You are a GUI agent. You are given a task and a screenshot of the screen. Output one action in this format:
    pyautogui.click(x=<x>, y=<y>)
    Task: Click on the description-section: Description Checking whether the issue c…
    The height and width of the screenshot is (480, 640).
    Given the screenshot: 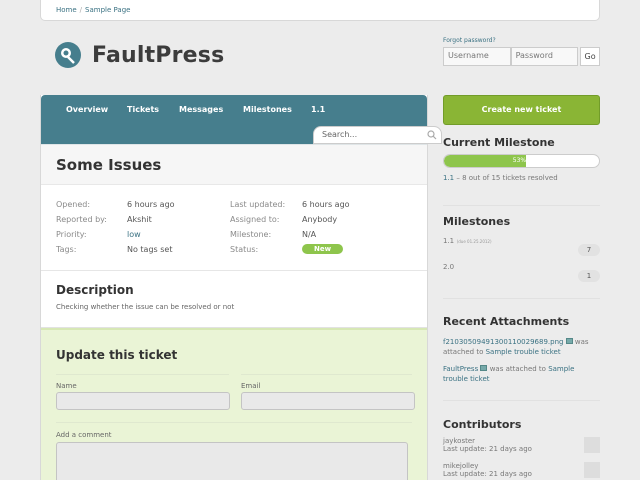 What is the action you would take?
    pyautogui.click(x=234, y=299)
    